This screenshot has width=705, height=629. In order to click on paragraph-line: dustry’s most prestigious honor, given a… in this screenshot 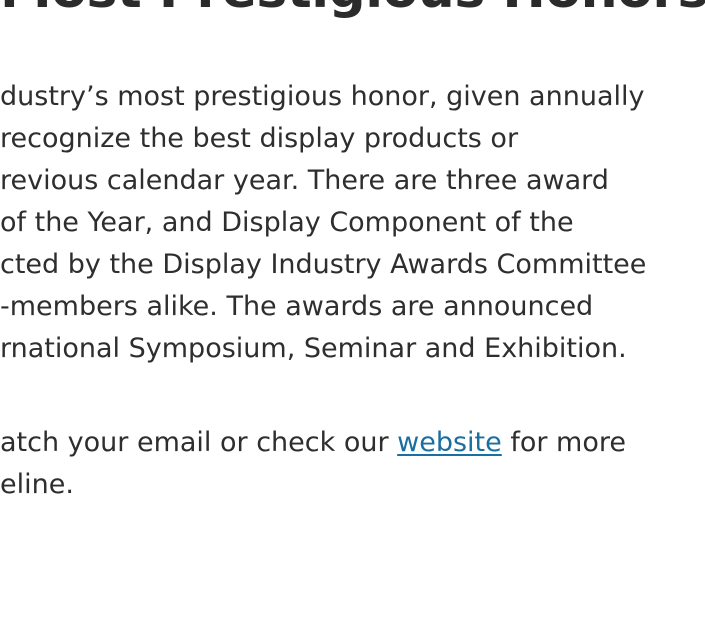, I will do `click(322, 96)`.